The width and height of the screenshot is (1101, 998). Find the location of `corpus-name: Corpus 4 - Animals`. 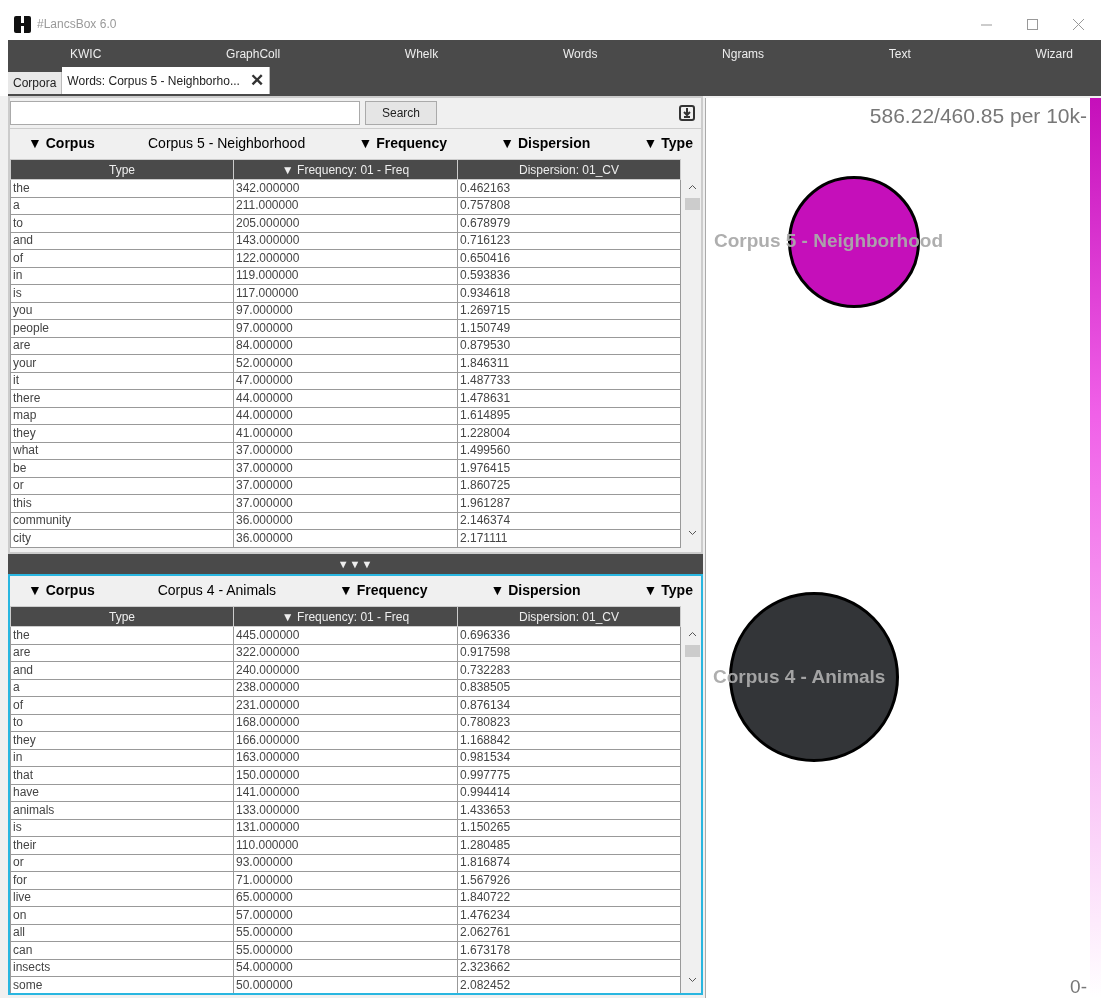

corpus-name: Corpus 4 - Animals is located at coordinates (216, 590).